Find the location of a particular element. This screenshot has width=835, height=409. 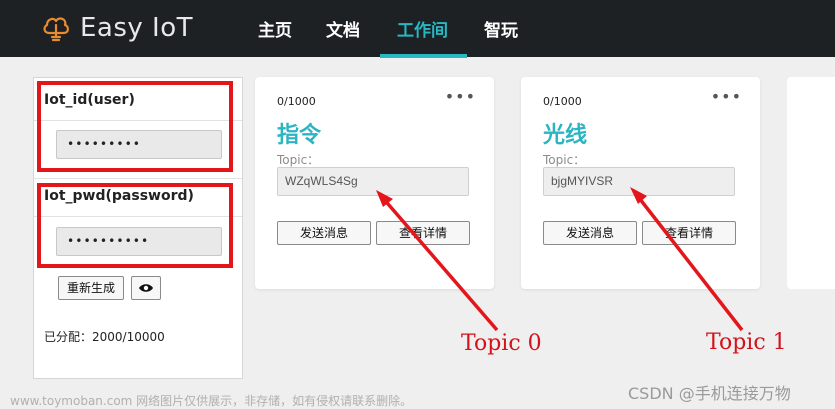

regenerate-button: 重新生成 is located at coordinates (91, 288).